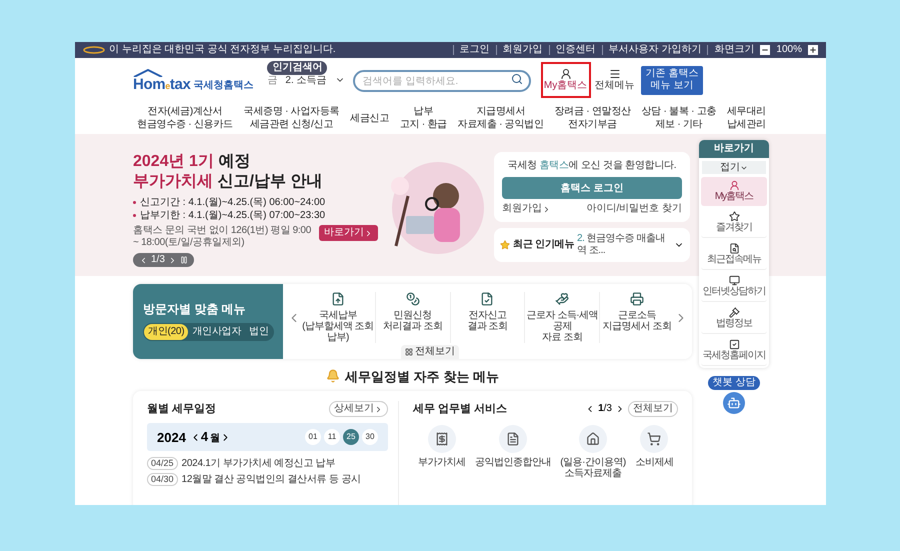 The image size is (900, 551). I want to click on schedule-day: 11, so click(332, 437).